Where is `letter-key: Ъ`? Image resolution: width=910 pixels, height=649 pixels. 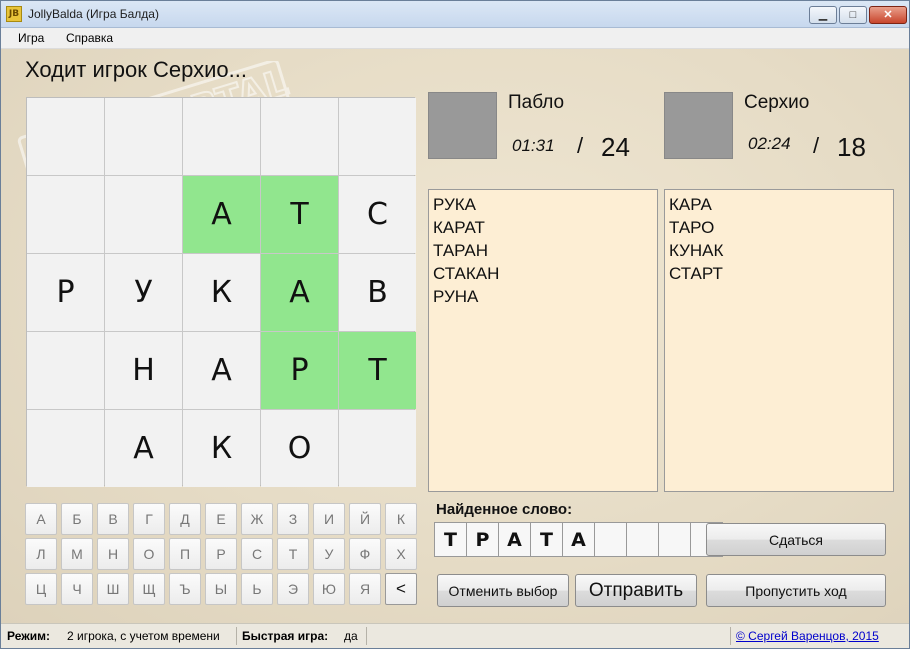
letter-key: Ъ is located at coordinates (185, 589).